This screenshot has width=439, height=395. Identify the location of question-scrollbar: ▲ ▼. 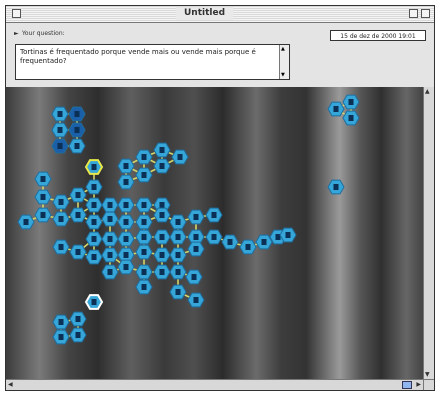
(284, 62).